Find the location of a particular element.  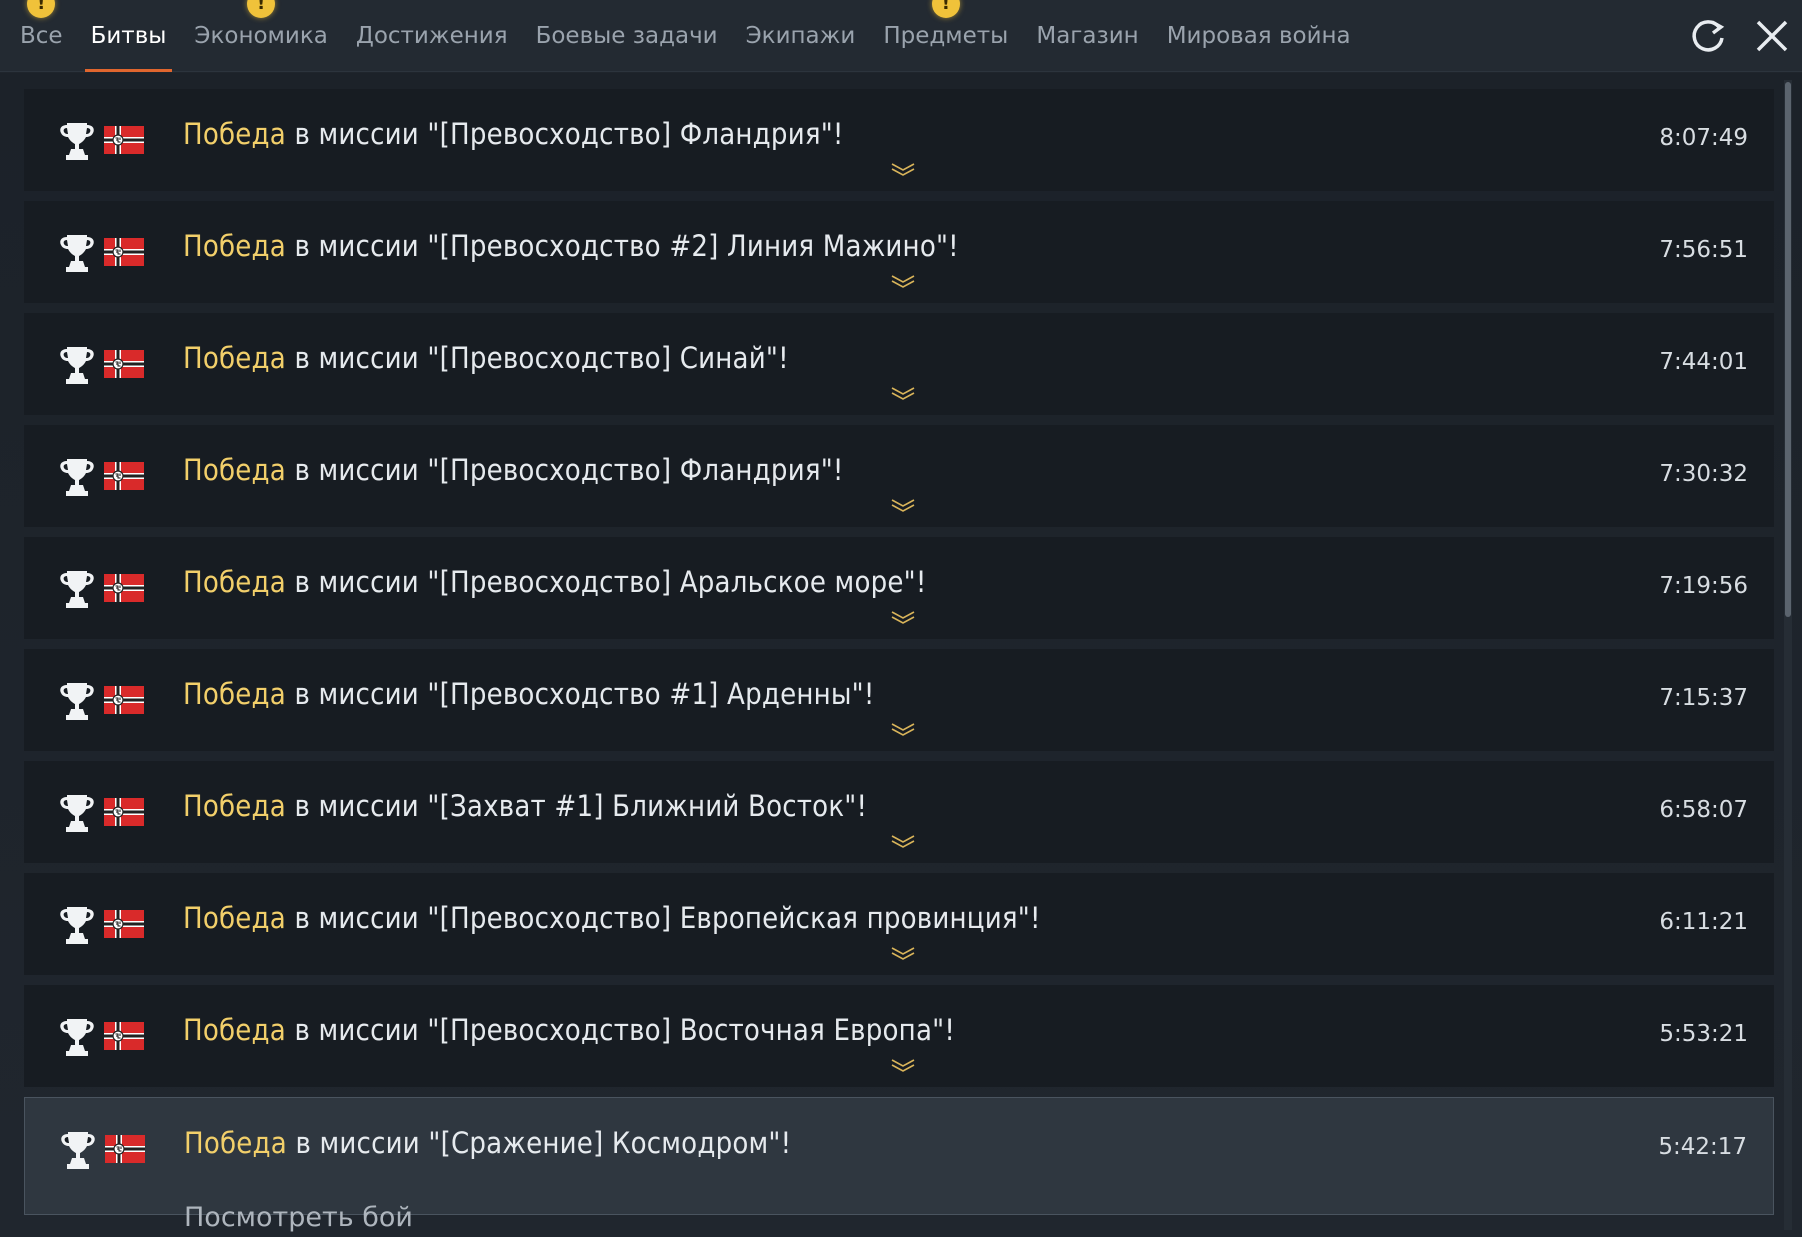

tab-0: Все! is located at coordinates (41, 36).